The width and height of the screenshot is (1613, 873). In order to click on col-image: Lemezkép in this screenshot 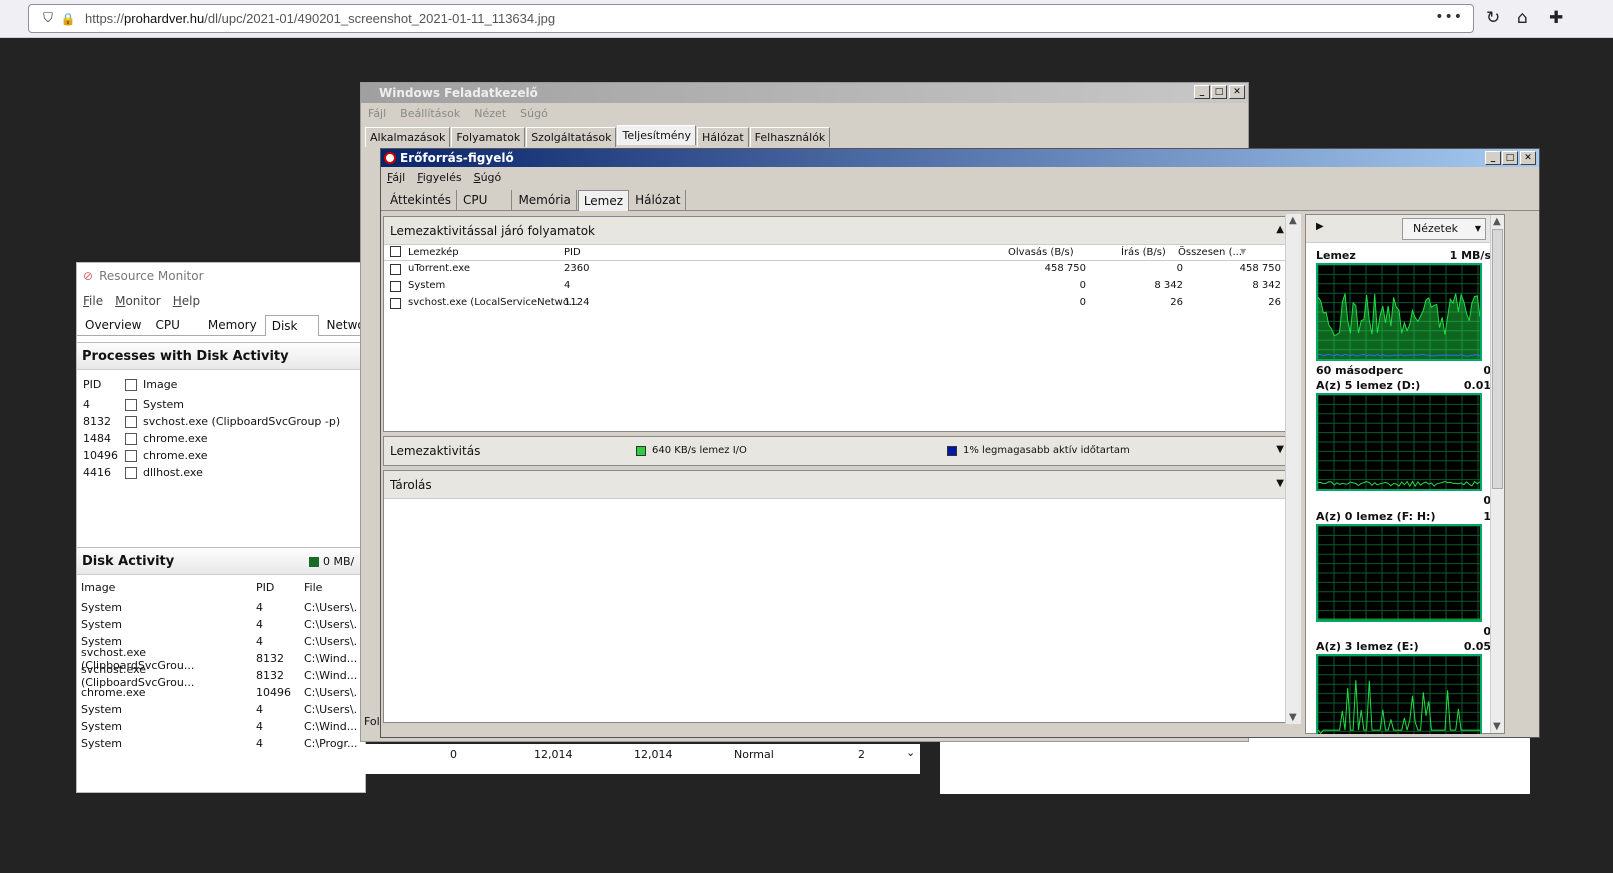, I will do `click(433, 252)`.